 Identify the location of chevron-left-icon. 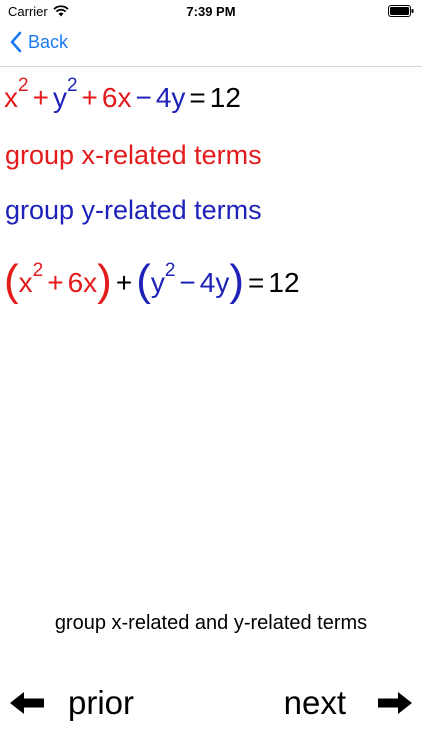
(16, 42).